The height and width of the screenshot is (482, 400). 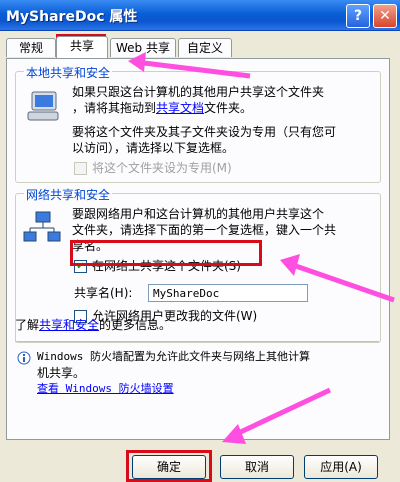 What do you see at coordinates (153, 148) in the screenshot?
I see `local-desc-line4: 以访问），请选择以下复选框。` at bounding box center [153, 148].